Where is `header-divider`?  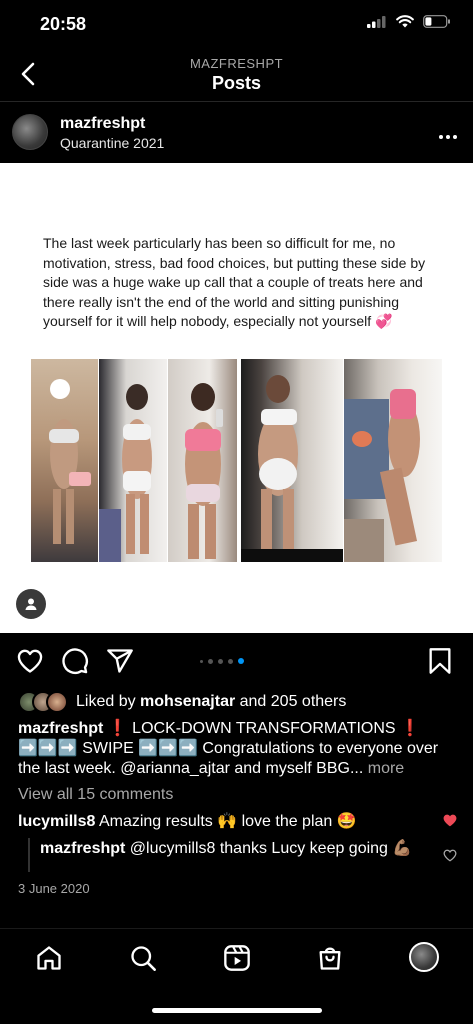
header-divider is located at coordinates (236, 101).